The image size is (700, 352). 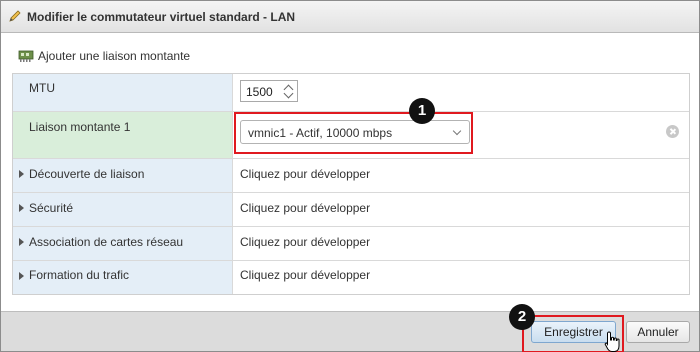 I want to click on row-mtu-value-cell: 1500, so click(x=461, y=92).